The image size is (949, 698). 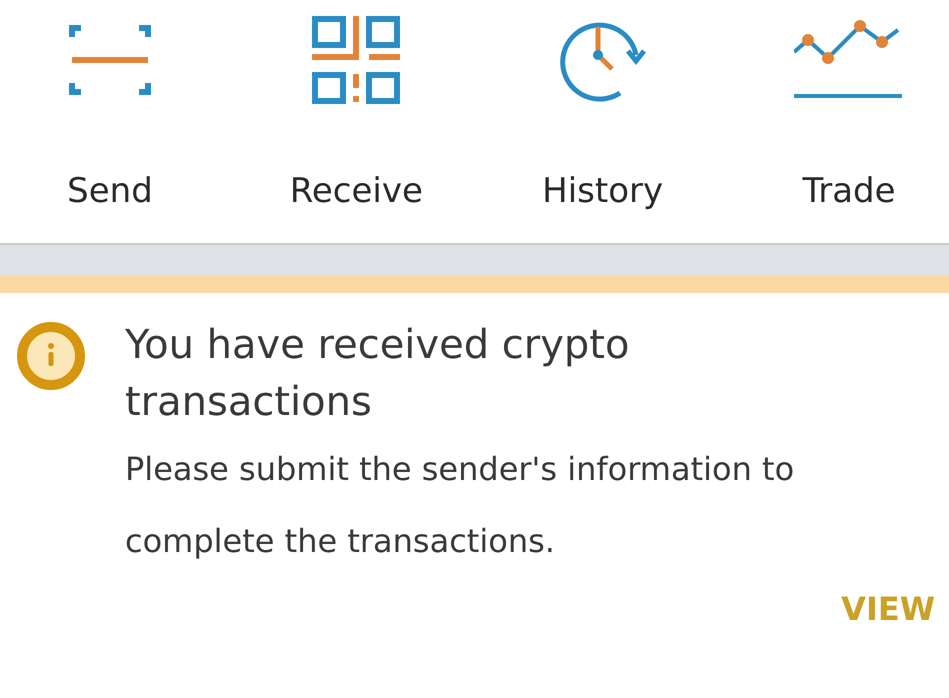 I want to click on action-button: History, so click(x=602, y=121).